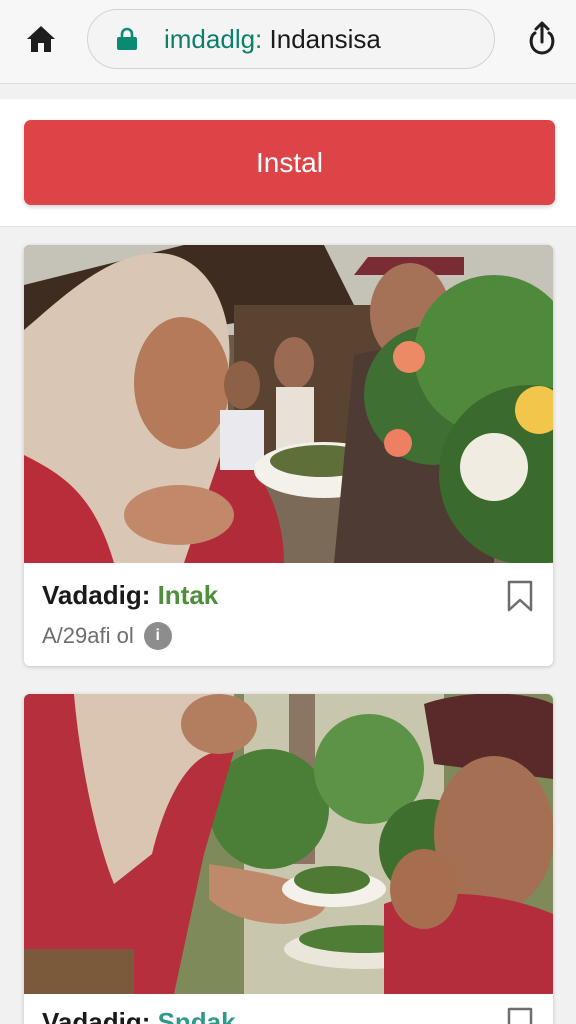  I want to click on lock-icon, so click(127, 39).